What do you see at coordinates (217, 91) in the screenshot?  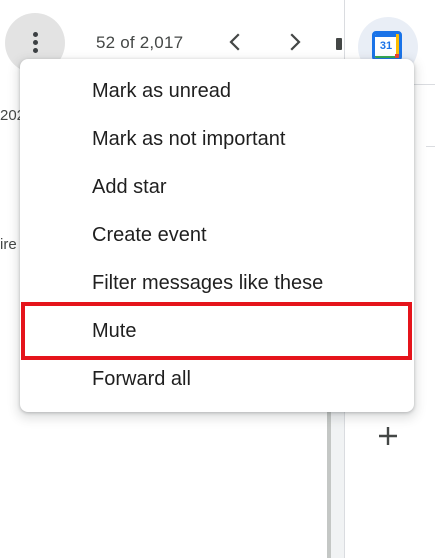 I see `menu-item-mark-as-unread: Mark as unread` at bounding box center [217, 91].